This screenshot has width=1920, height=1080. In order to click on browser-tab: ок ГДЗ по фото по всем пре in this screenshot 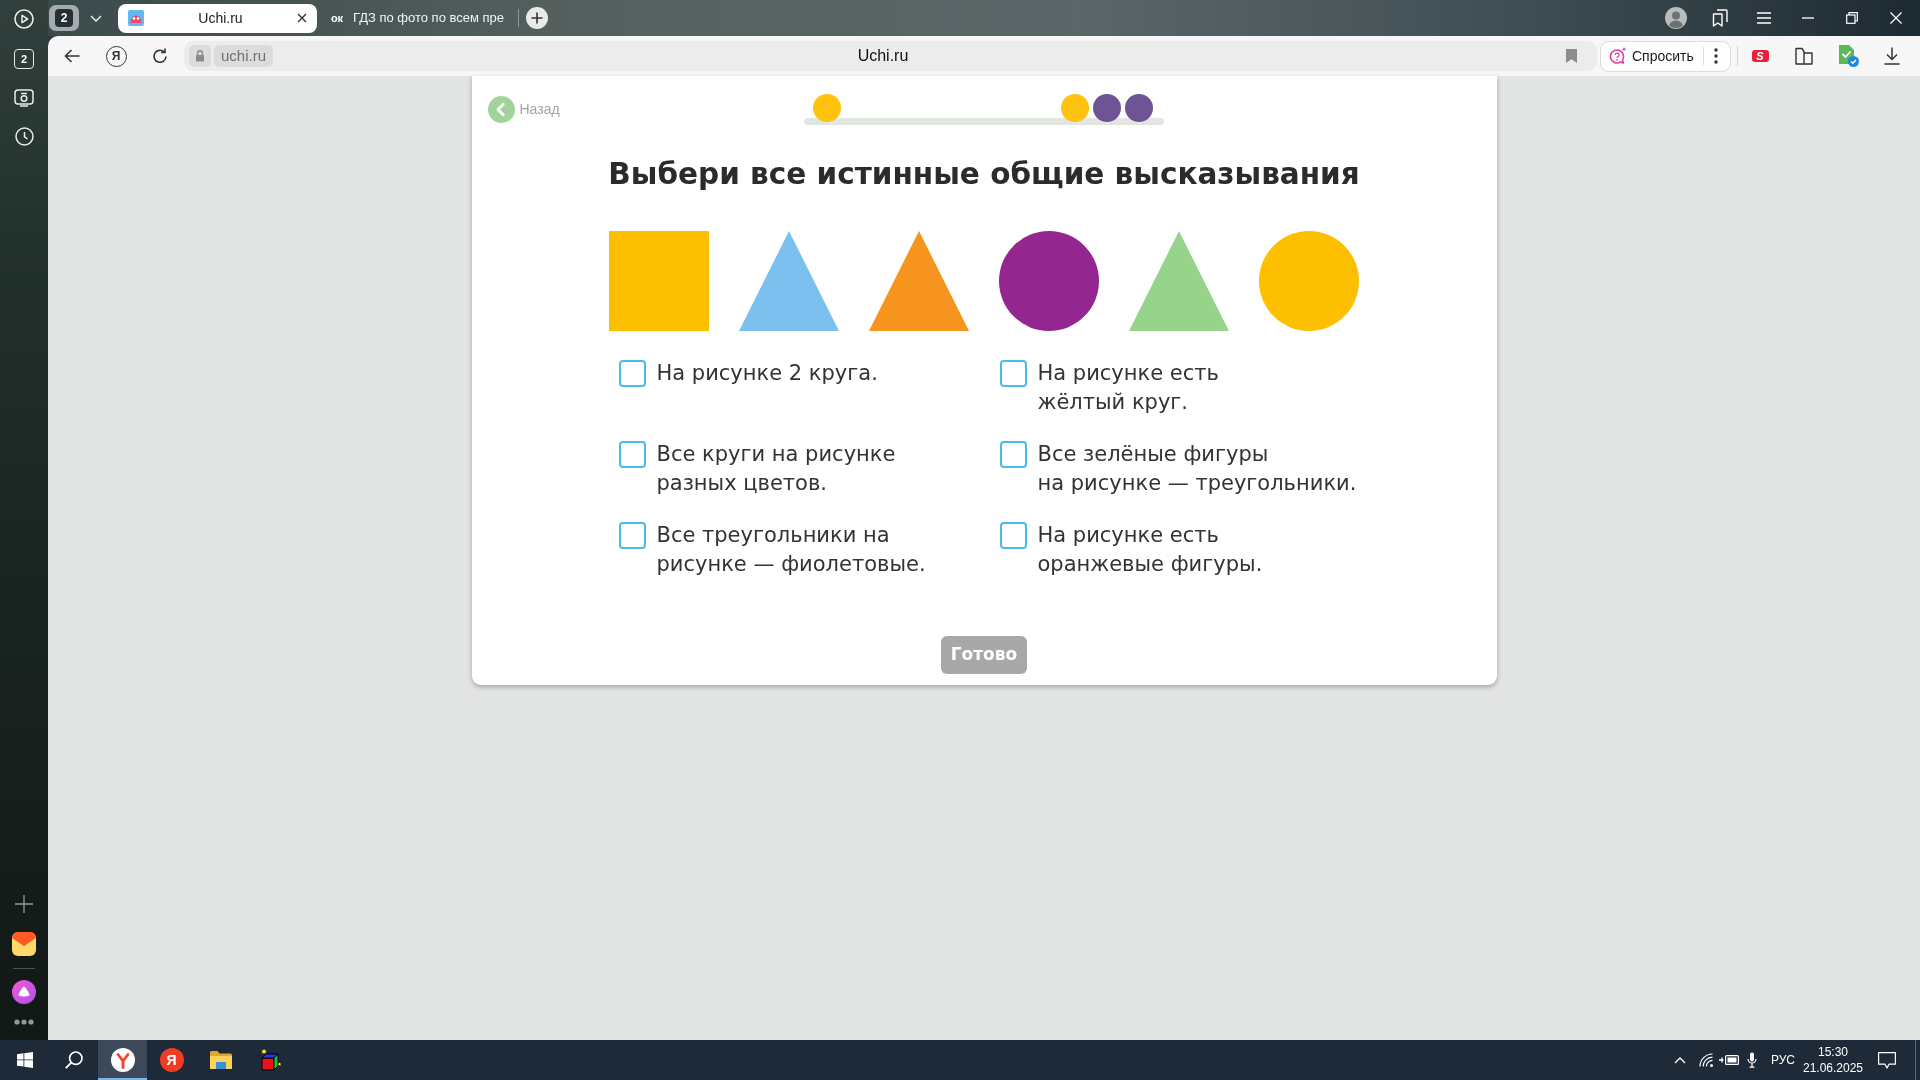, I will do `click(417, 18)`.